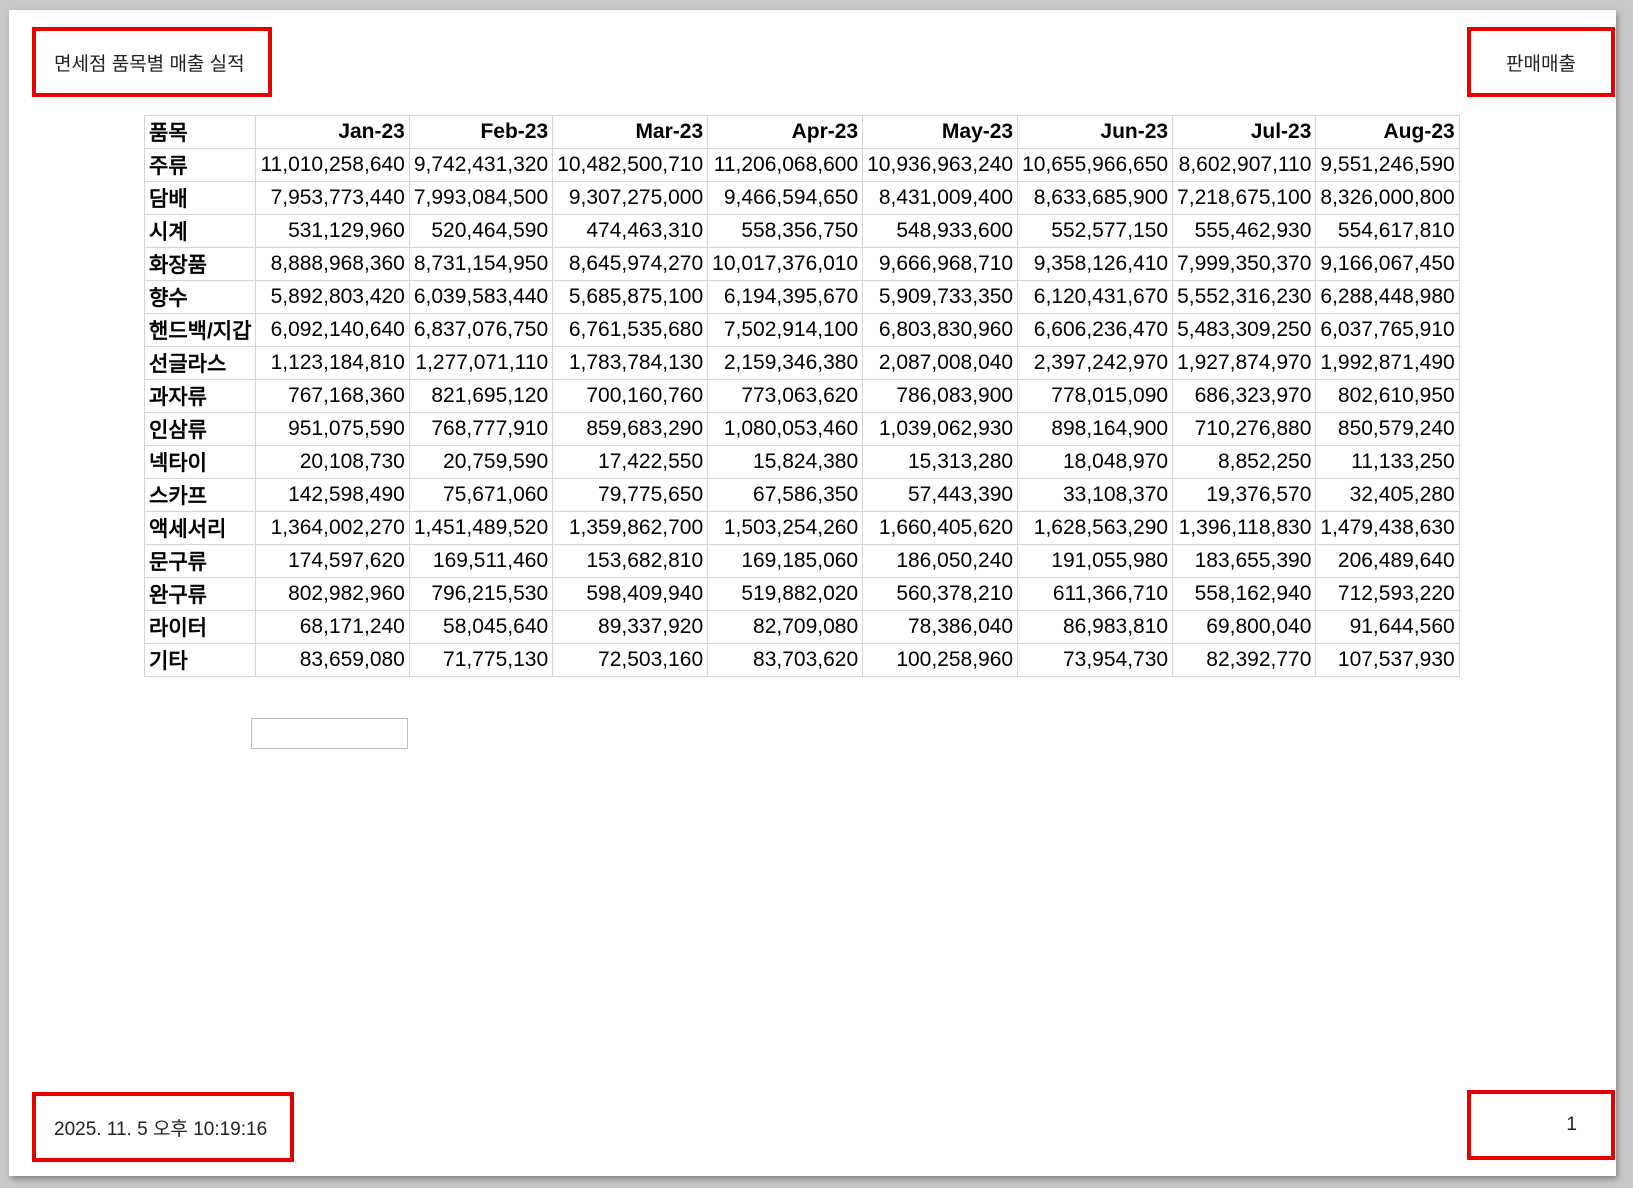 This screenshot has width=1633, height=1188. Describe the element at coordinates (1095, 330) in the screenshot. I see `sales-value-cell: 6,606,236,470` at that location.